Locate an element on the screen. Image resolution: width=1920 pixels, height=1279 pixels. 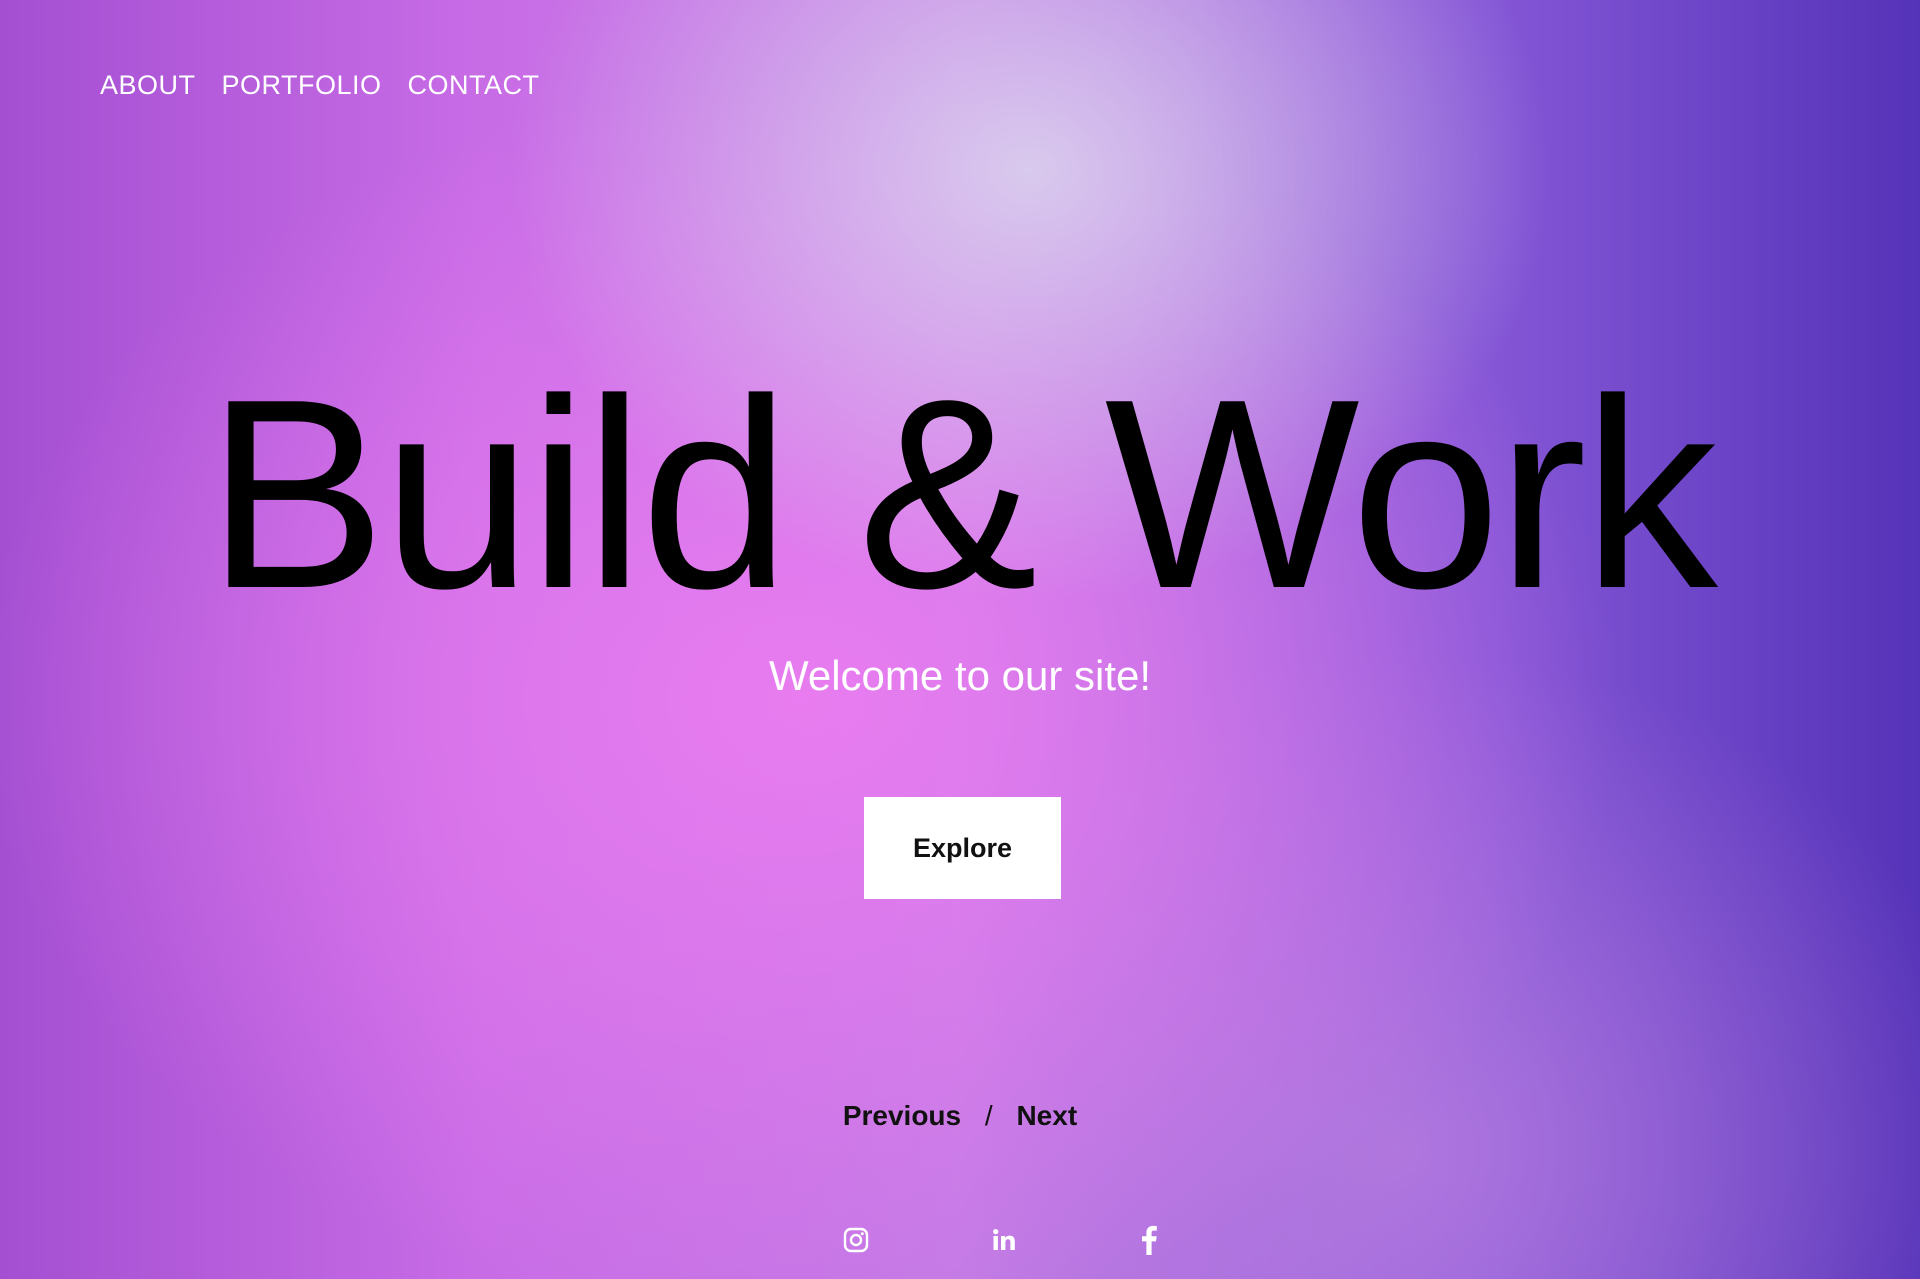
slide-pager: Previous / Next is located at coordinates (960, 1116).